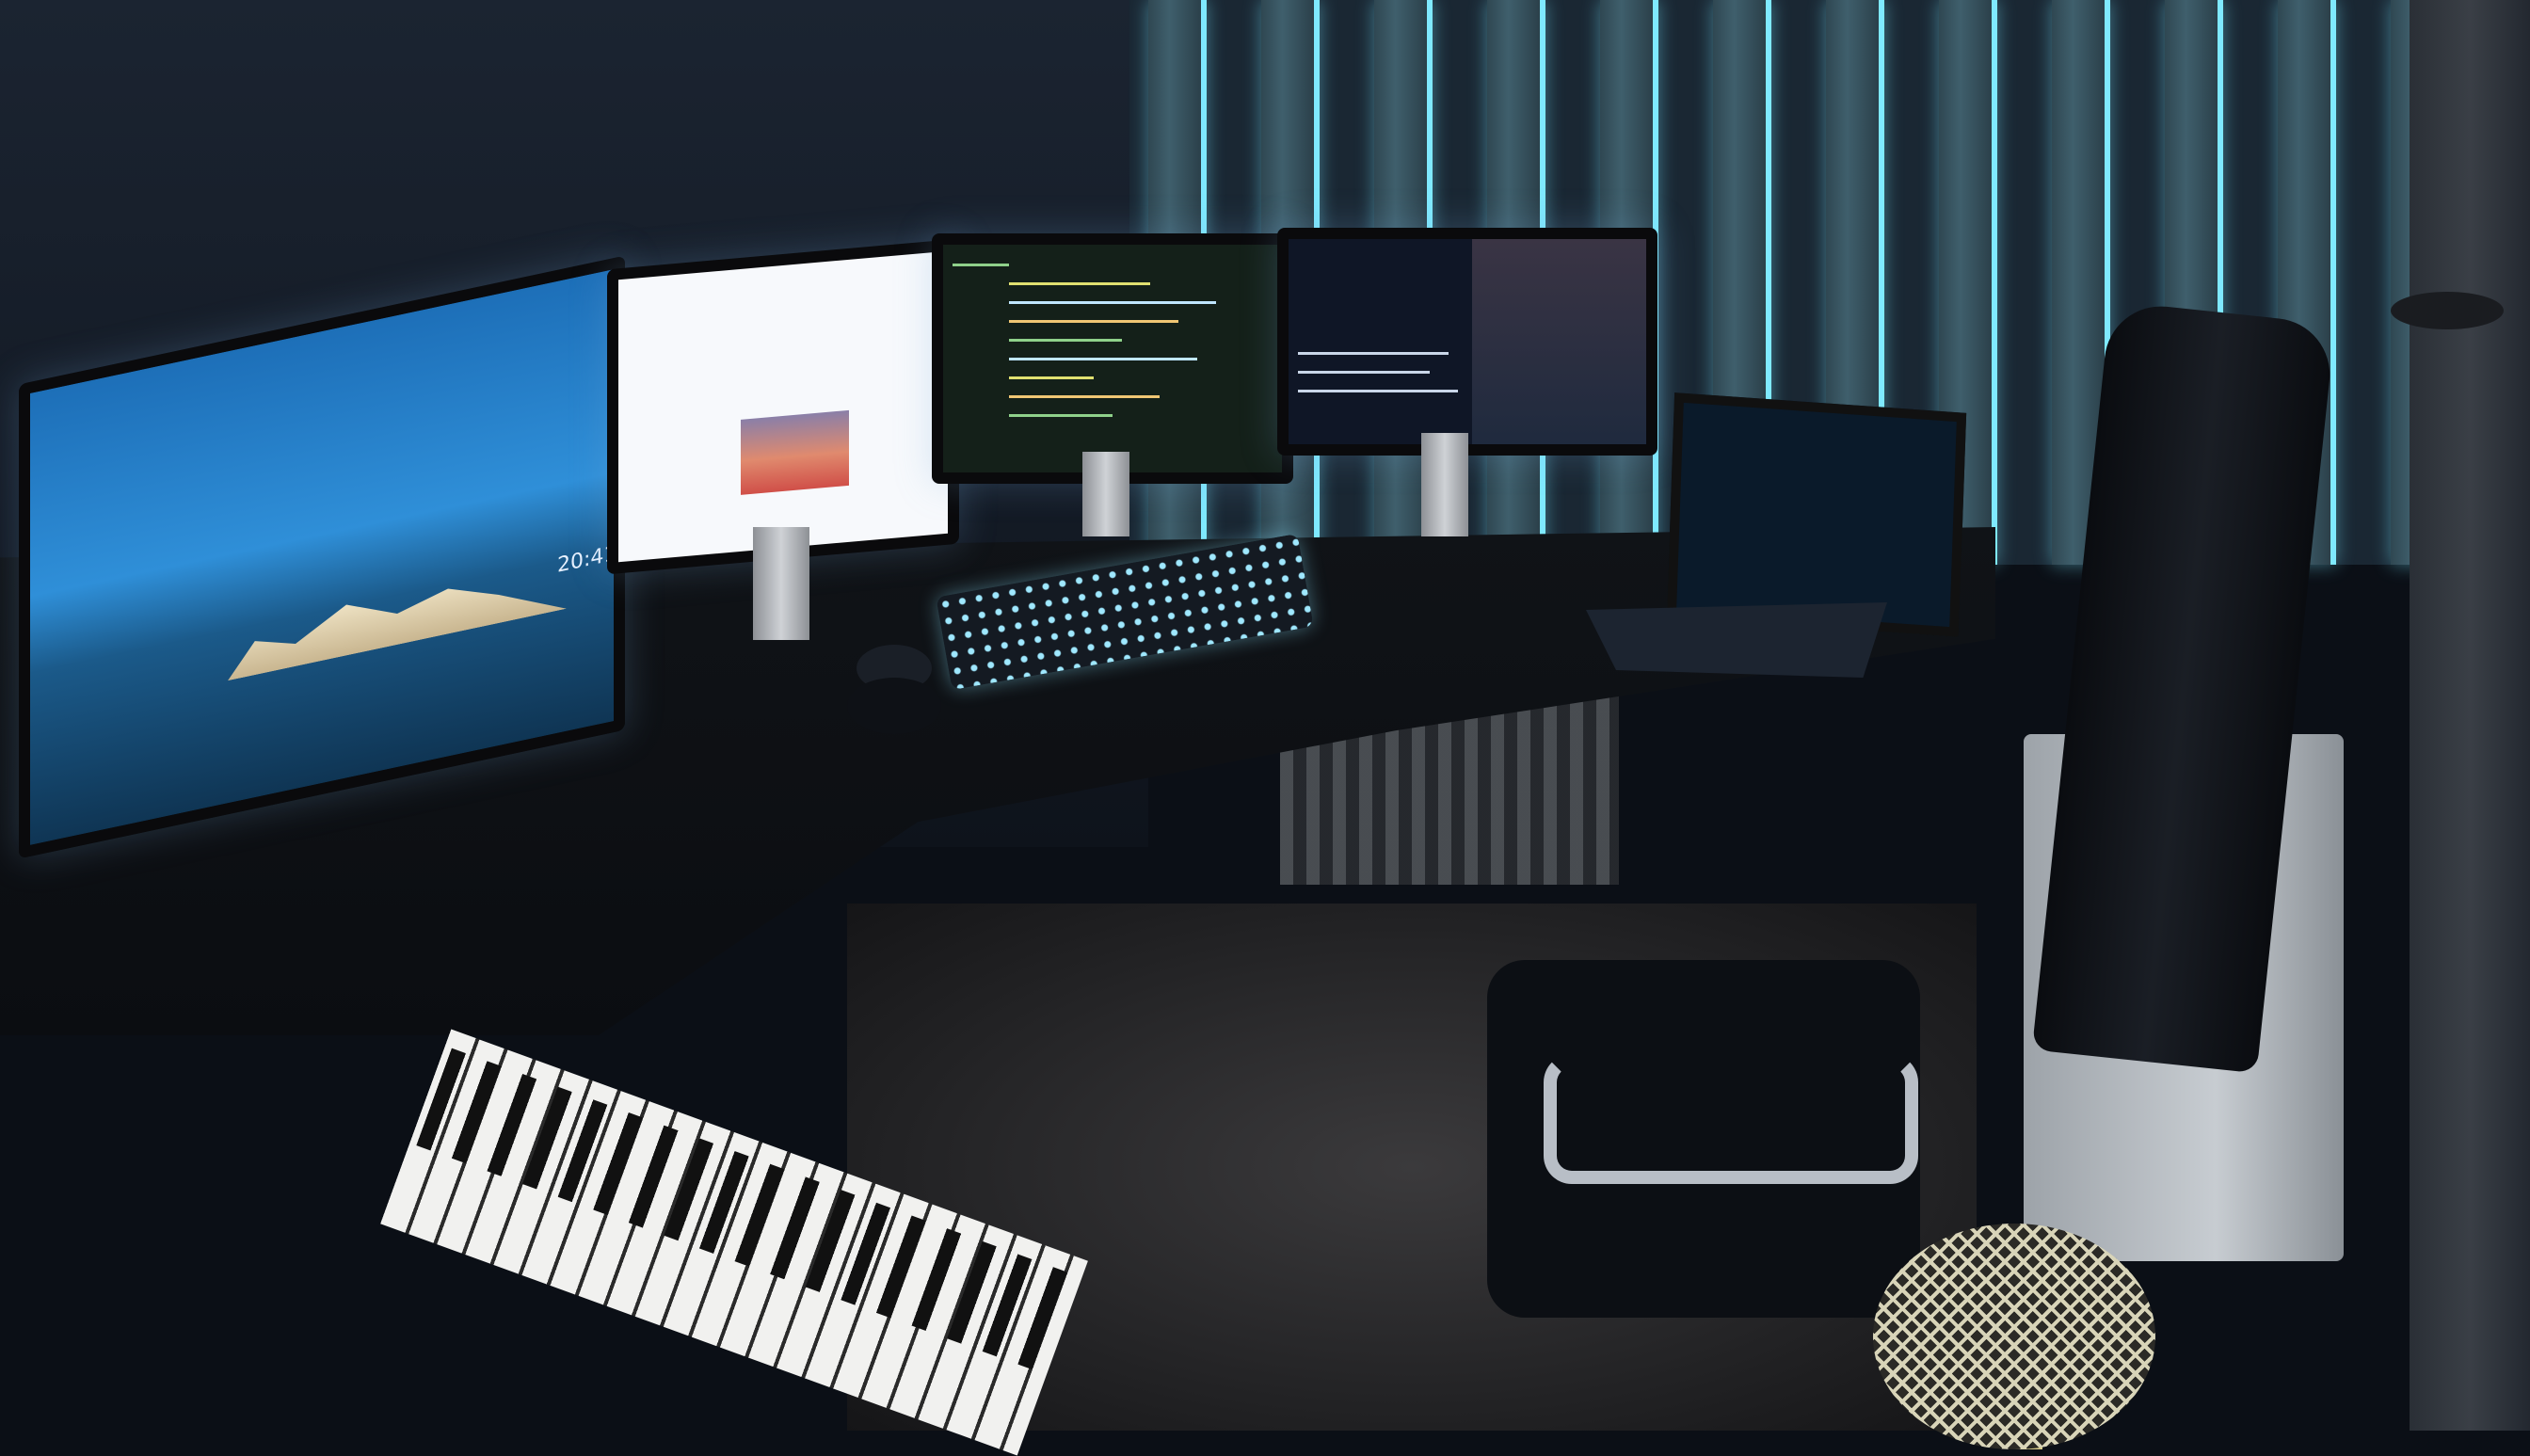  What do you see at coordinates (2014, 1336) in the screenshot?
I see `desk-fan-grille` at bounding box center [2014, 1336].